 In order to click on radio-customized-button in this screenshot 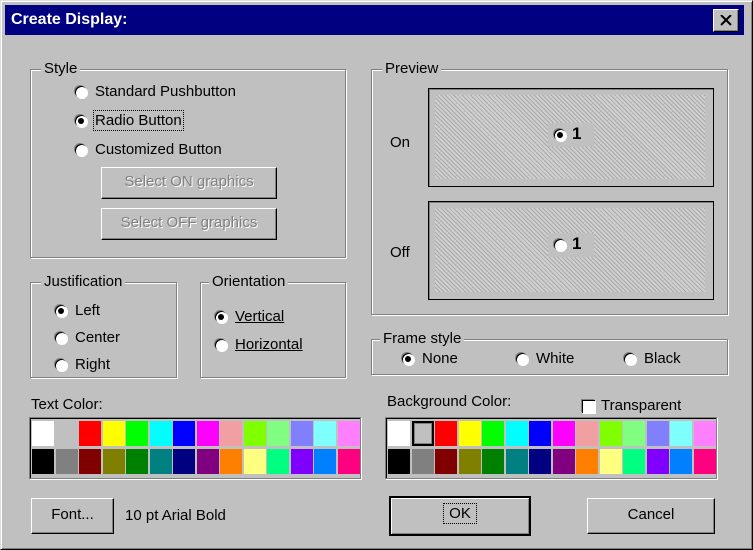, I will do `click(81, 150)`.